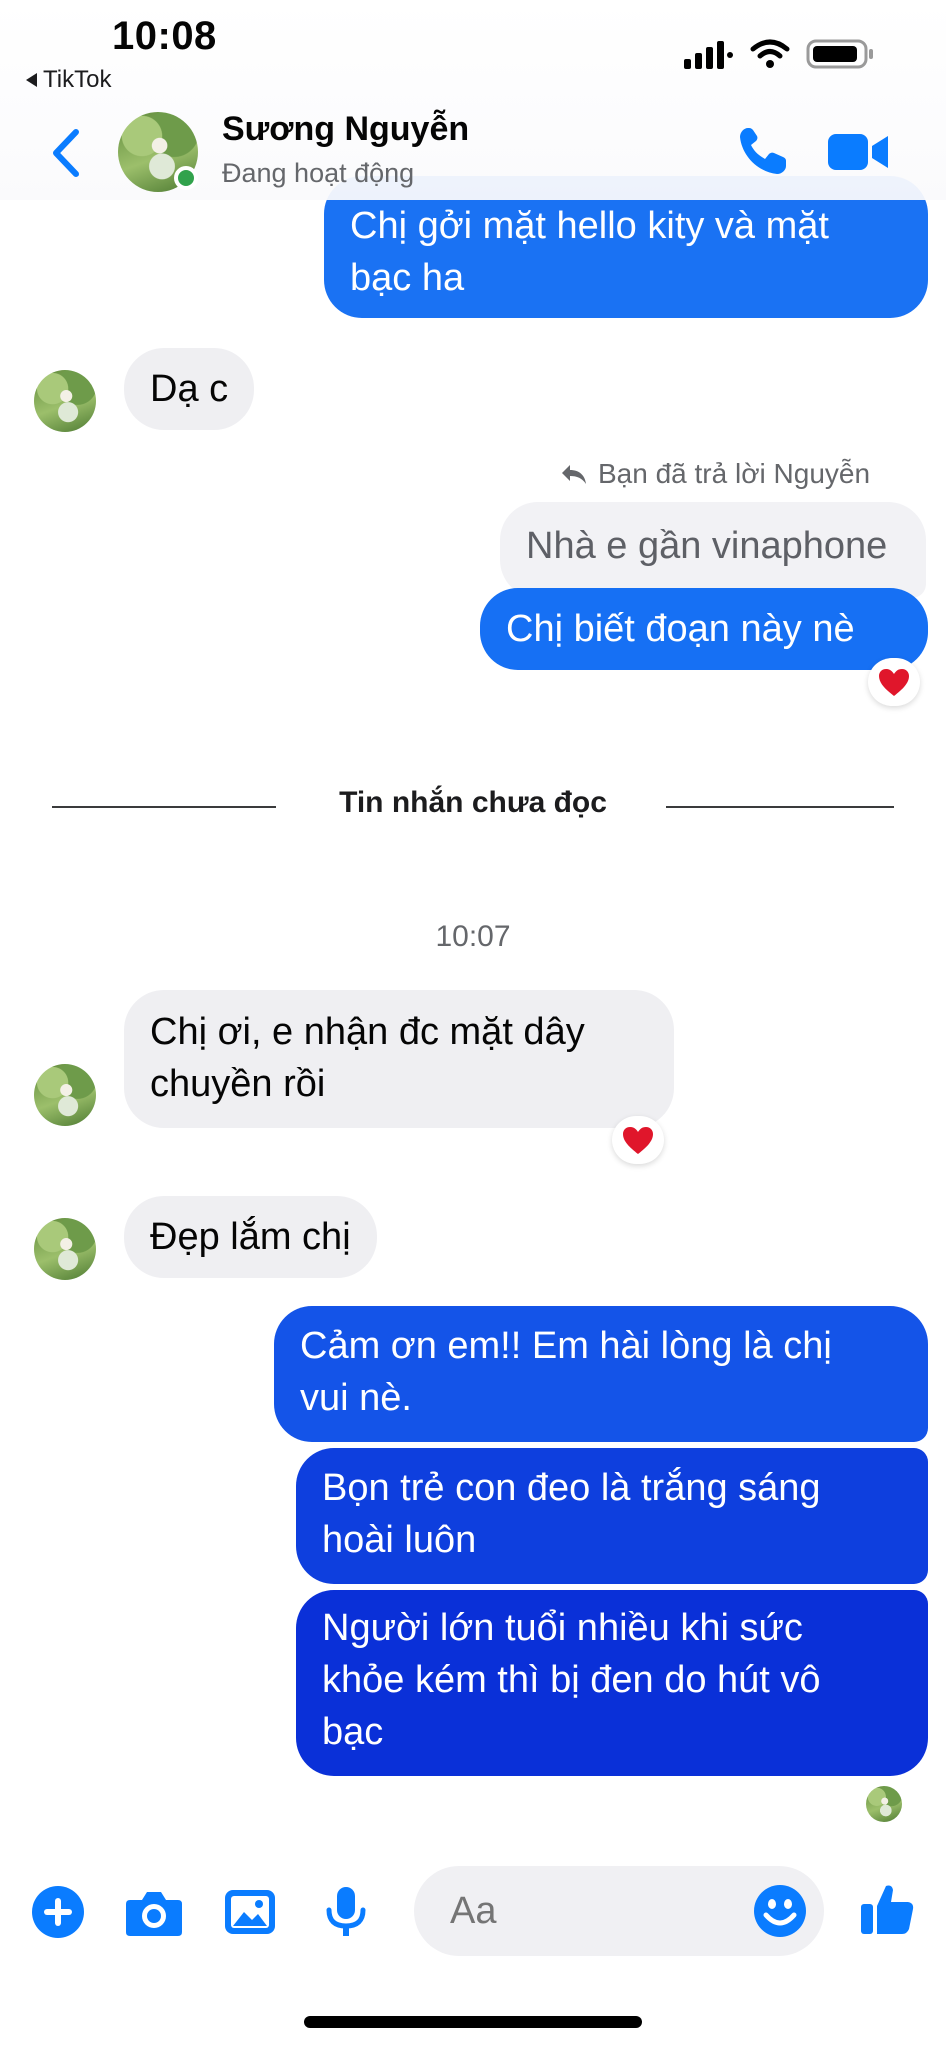  I want to click on back-app-label: TikTok, so click(77, 79).